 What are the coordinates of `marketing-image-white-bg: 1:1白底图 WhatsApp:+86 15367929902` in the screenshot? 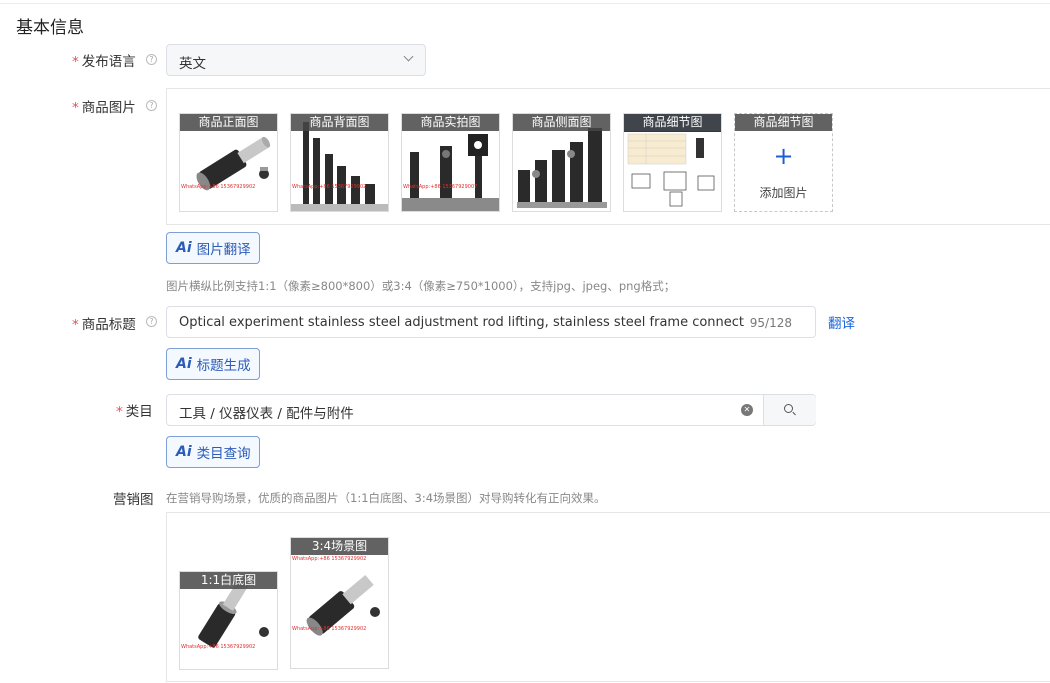 It's located at (228, 620).